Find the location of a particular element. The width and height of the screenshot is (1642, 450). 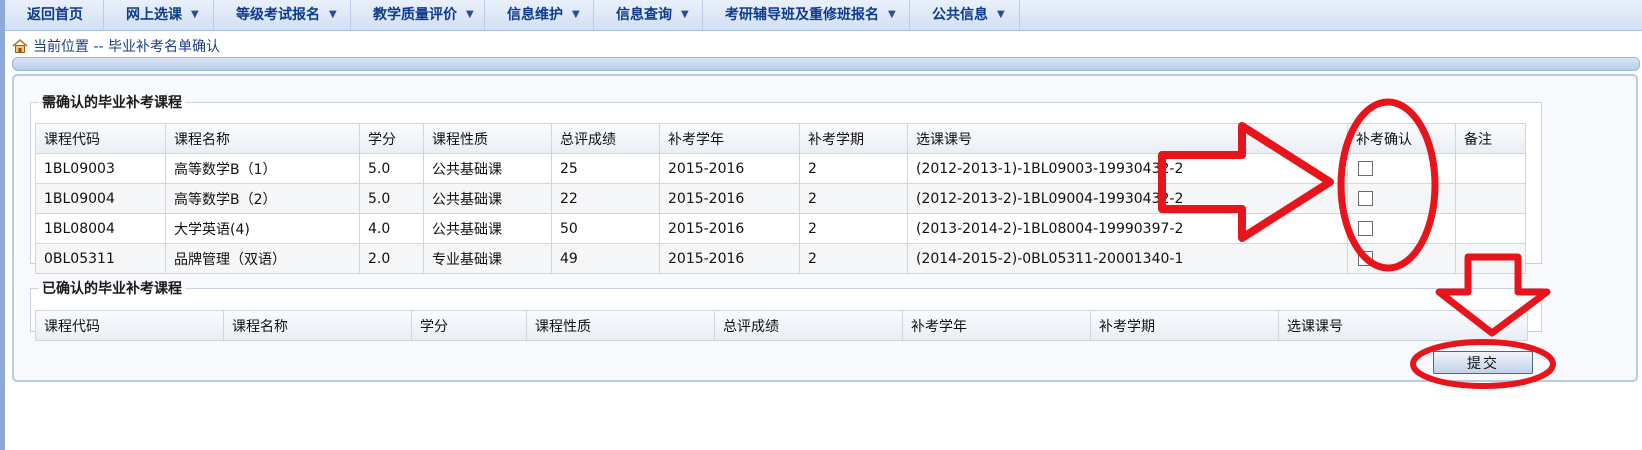

left-edge-stripe is located at coordinates (2, 225).